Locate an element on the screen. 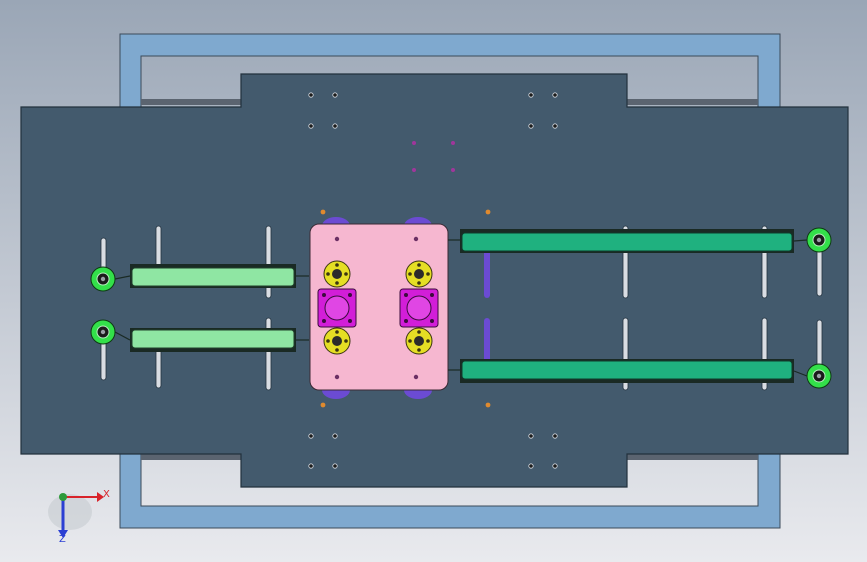  right-rail-top is located at coordinates (621, 241).